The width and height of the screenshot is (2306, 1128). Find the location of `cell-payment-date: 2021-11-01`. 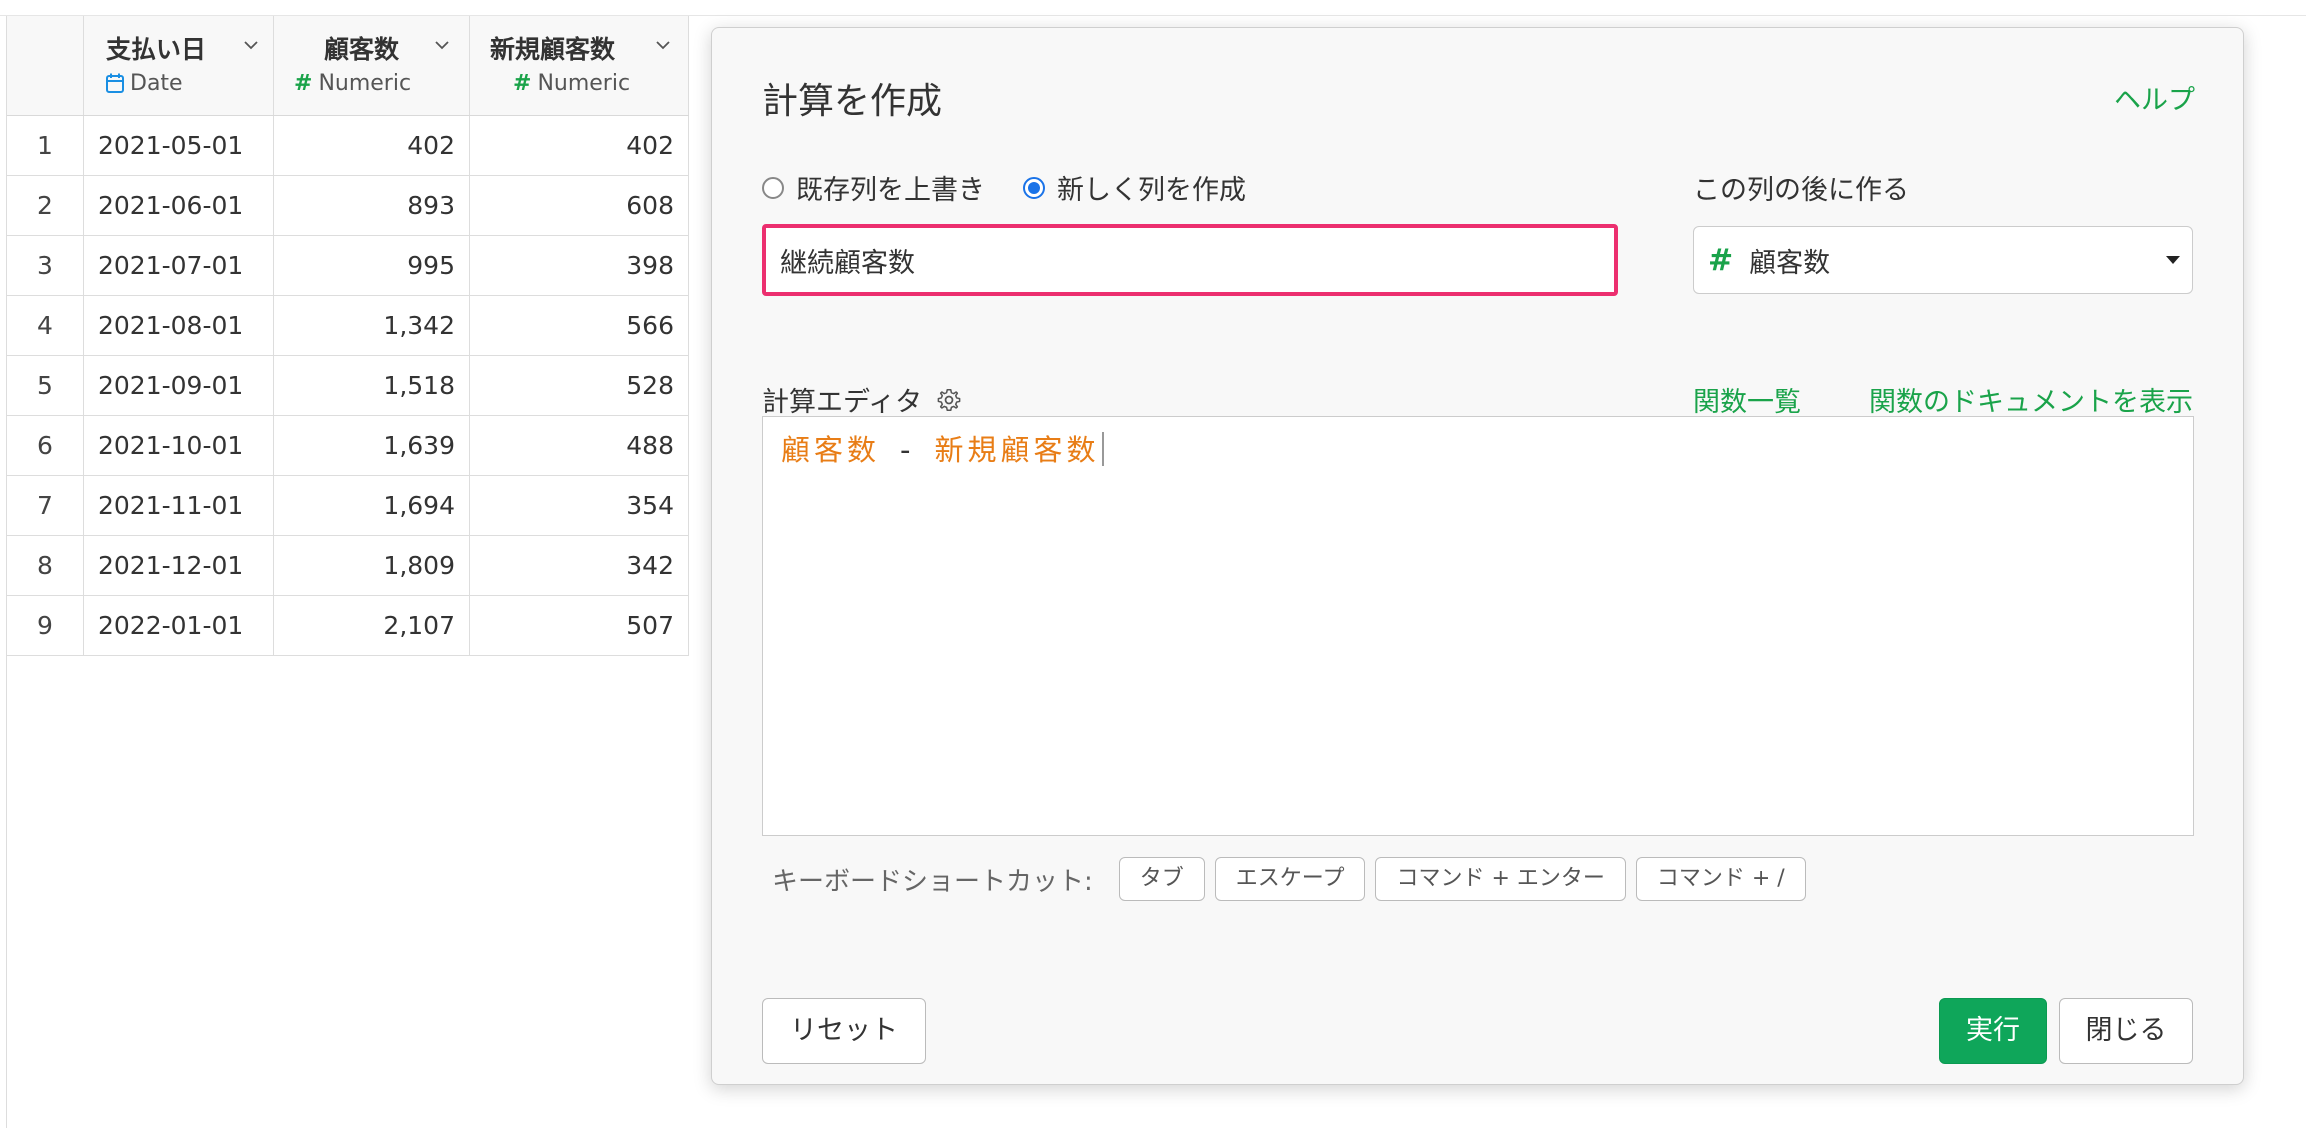

cell-payment-date: 2021-11-01 is located at coordinates (179, 505).